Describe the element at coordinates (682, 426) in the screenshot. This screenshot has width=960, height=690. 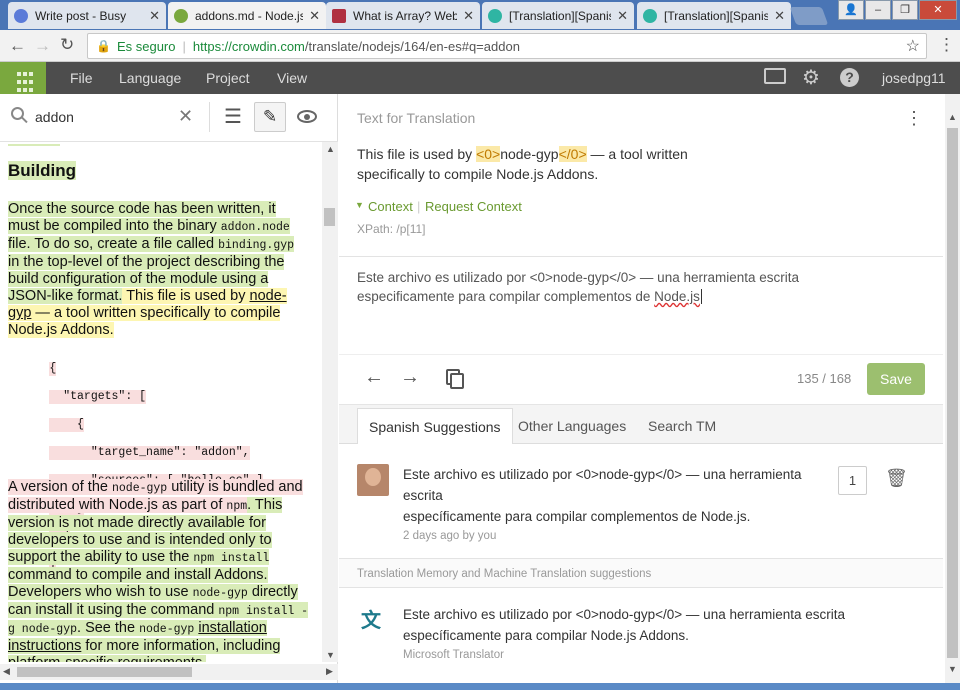
I see `tab-search-tm: Search TM` at that location.